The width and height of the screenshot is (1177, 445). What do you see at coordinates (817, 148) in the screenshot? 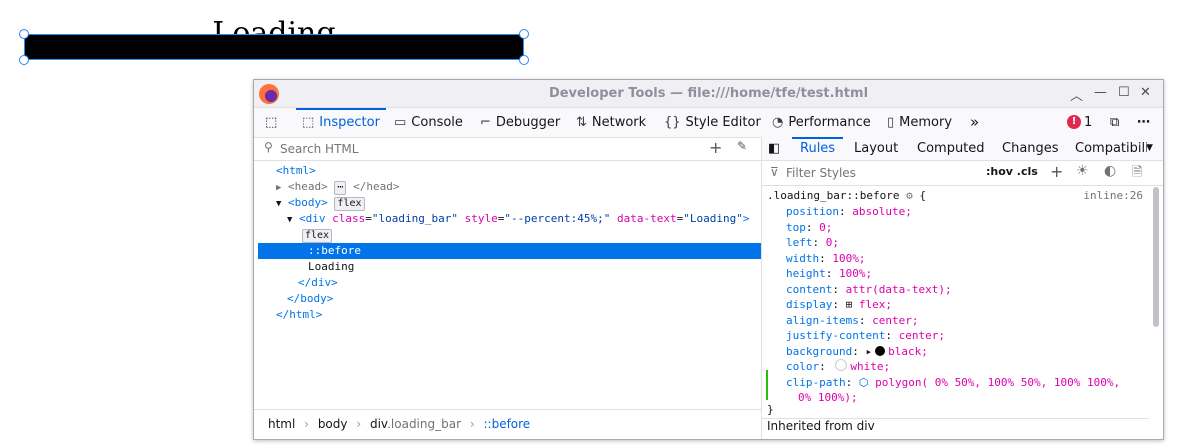
I see `tab-rules: Rules` at bounding box center [817, 148].